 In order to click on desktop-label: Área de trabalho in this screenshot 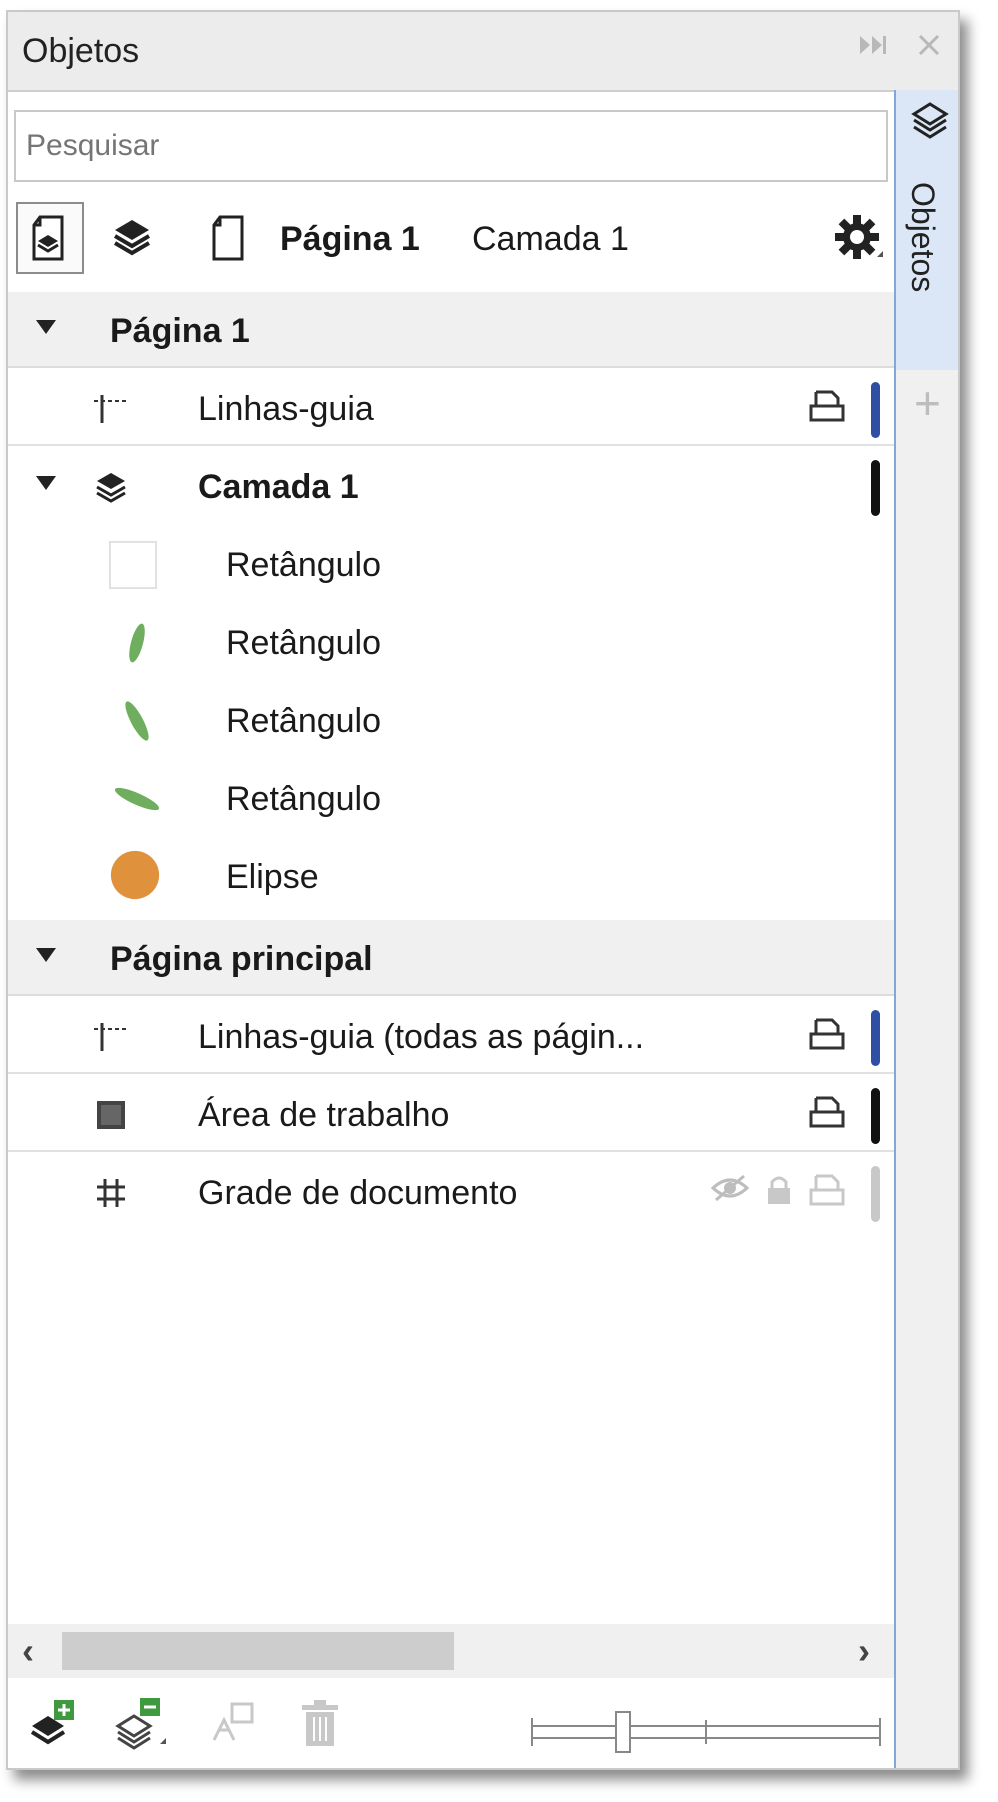, I will do `click(324, 1115)`.